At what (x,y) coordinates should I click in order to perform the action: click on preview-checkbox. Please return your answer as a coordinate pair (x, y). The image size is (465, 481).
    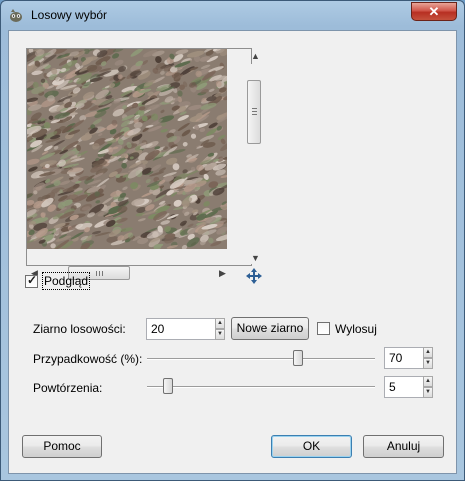
    Looking at the image, I should click on (31, 280).